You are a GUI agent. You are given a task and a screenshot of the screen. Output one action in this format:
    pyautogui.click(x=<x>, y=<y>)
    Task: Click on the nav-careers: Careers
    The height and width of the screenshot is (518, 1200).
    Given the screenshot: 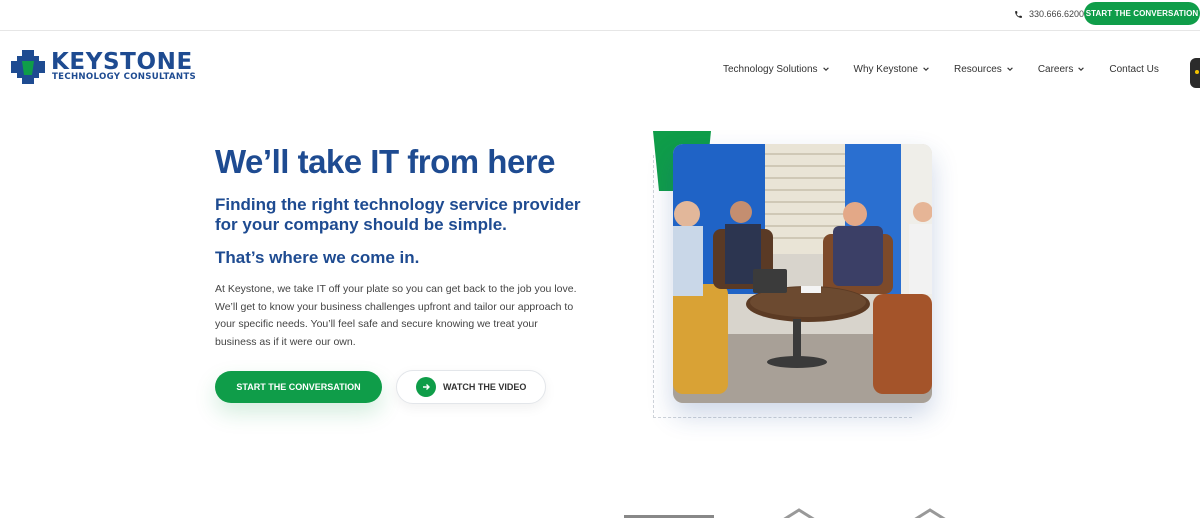 What is the action you would take?
    pyautogui.click(x=1062, y=69)
    